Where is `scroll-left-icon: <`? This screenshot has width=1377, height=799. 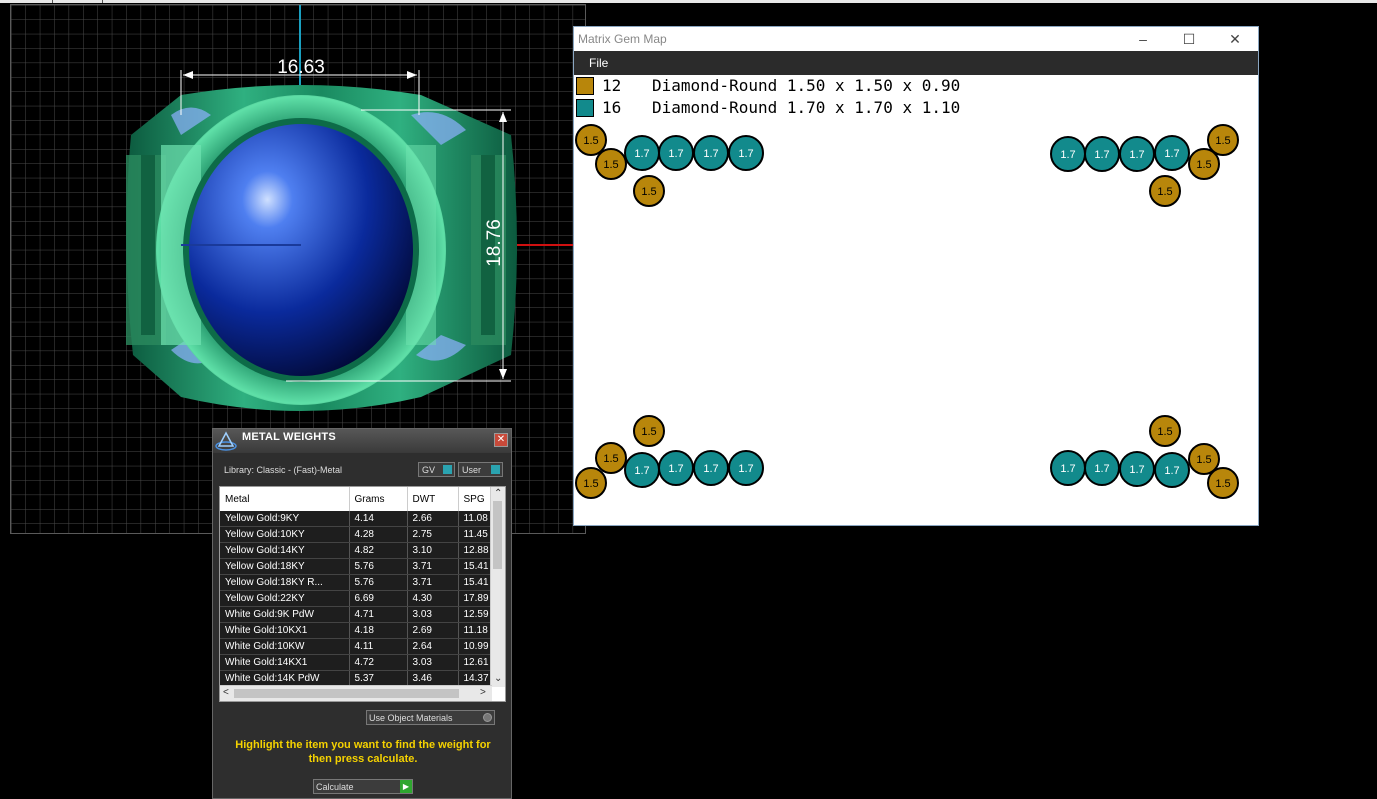 scroll-left-icon: < is located at coordinates (226, 693).